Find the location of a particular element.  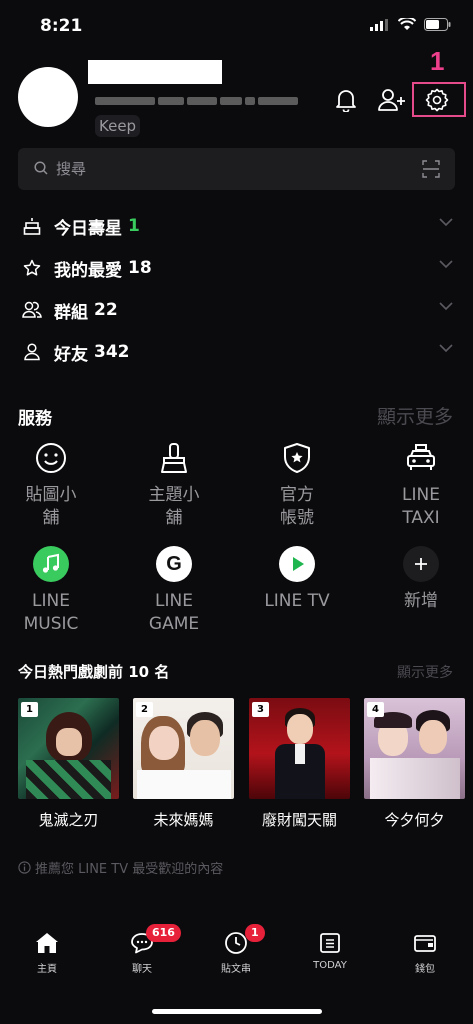

service-sticker-shop: 貼圖小舖 is located at coordinates (51, 485).